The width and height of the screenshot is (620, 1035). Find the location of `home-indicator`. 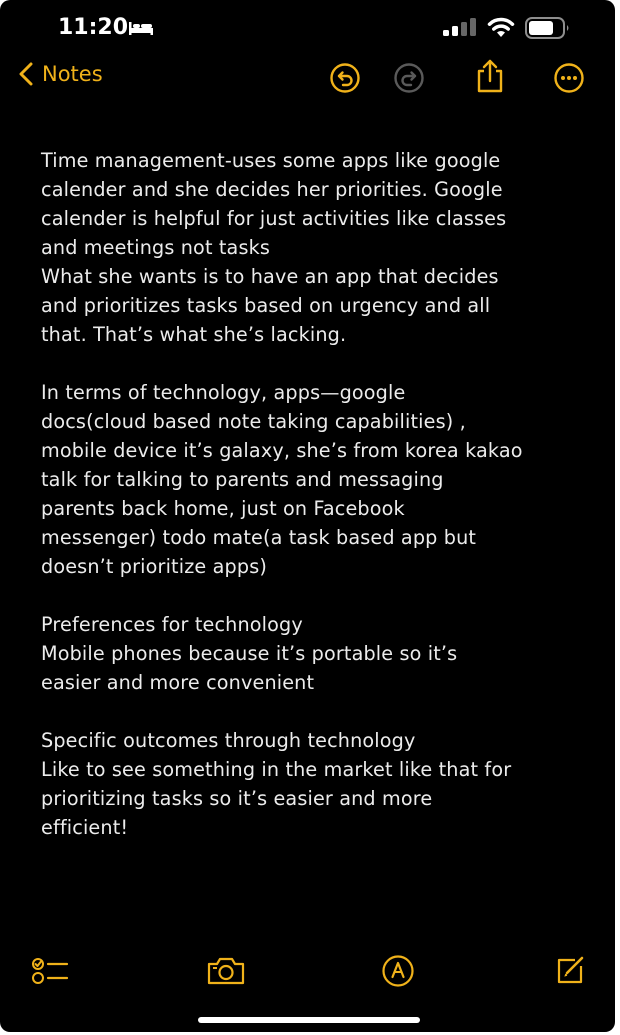

home-indicator is located at coordinates (309, 1020).